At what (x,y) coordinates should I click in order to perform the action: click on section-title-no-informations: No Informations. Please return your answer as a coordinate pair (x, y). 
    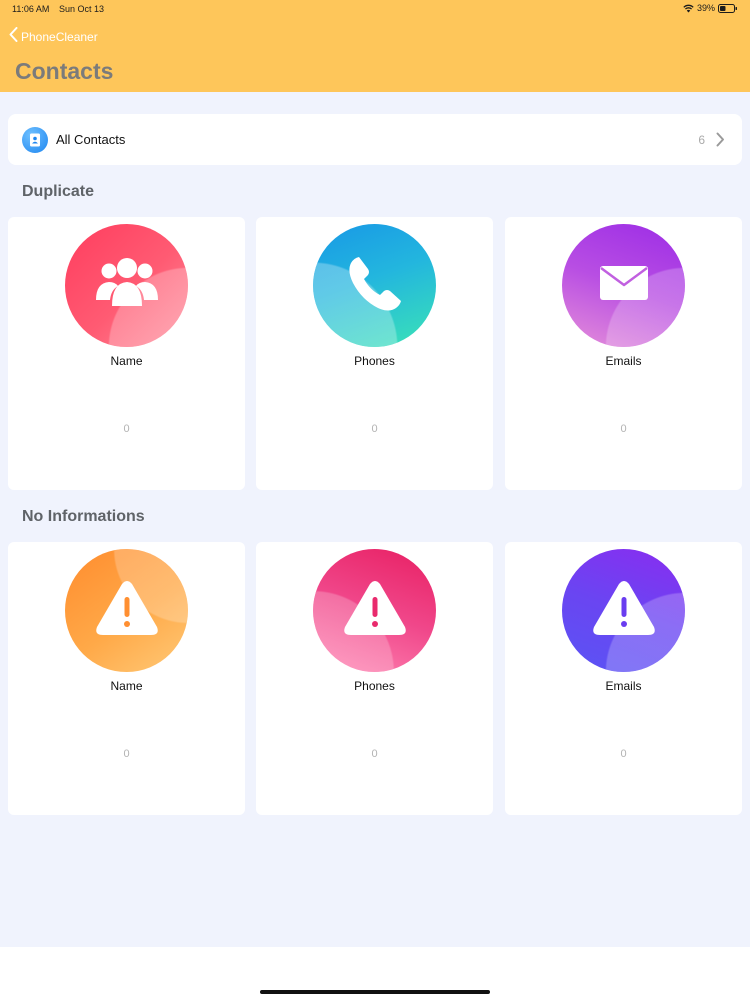
    Looking at the image, I should click on (83, 516).